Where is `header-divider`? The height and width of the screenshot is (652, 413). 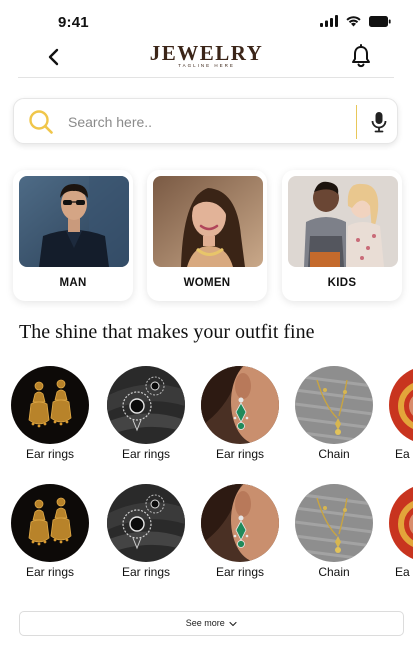
header-divider is located at coordinates (206, 77).